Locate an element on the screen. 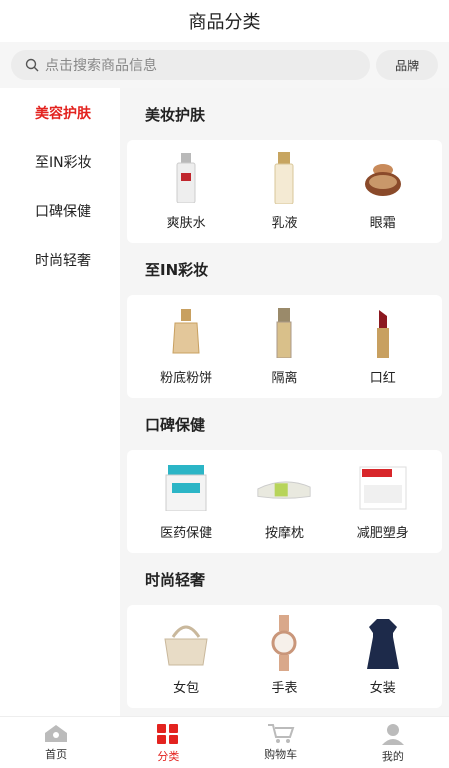  product-weight-loss: 减肥塑身 is located at coordinates (383, 501).